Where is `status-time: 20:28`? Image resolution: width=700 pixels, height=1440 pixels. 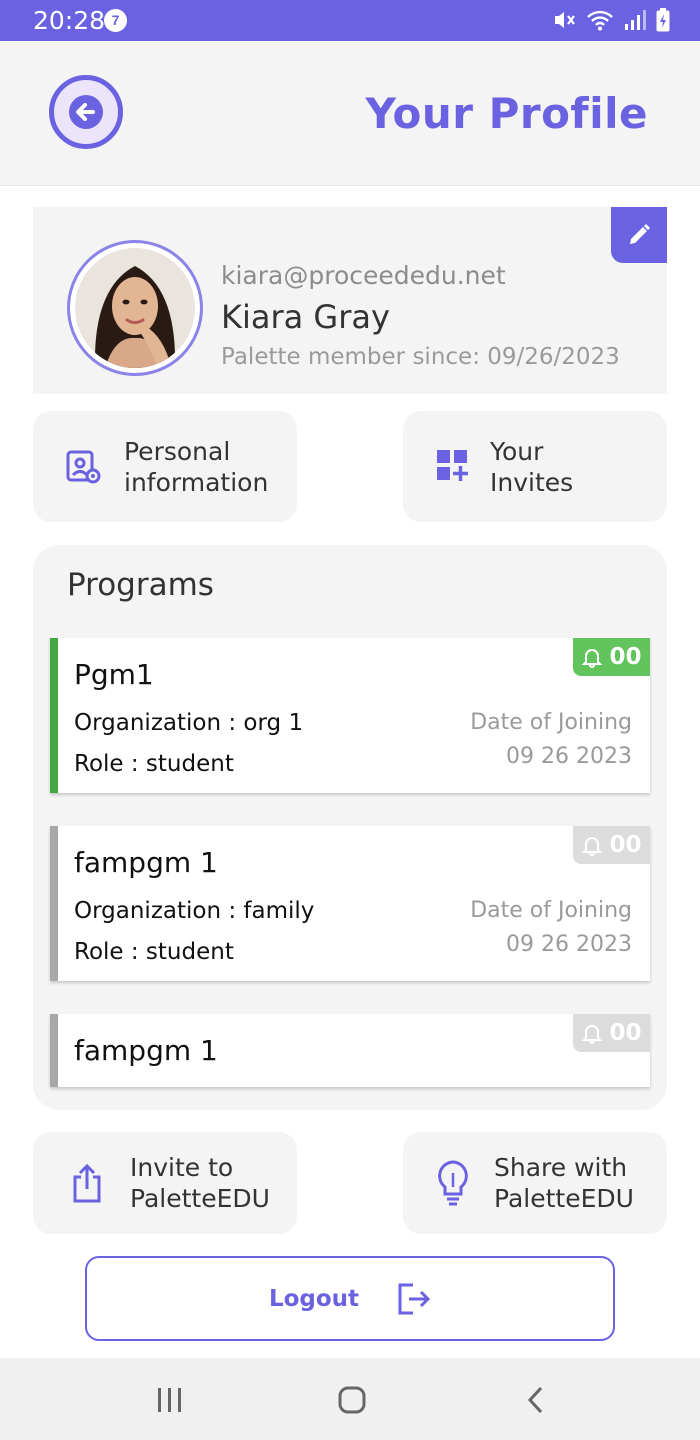
status-time: 20:28 is located at coordinates (69, 20).